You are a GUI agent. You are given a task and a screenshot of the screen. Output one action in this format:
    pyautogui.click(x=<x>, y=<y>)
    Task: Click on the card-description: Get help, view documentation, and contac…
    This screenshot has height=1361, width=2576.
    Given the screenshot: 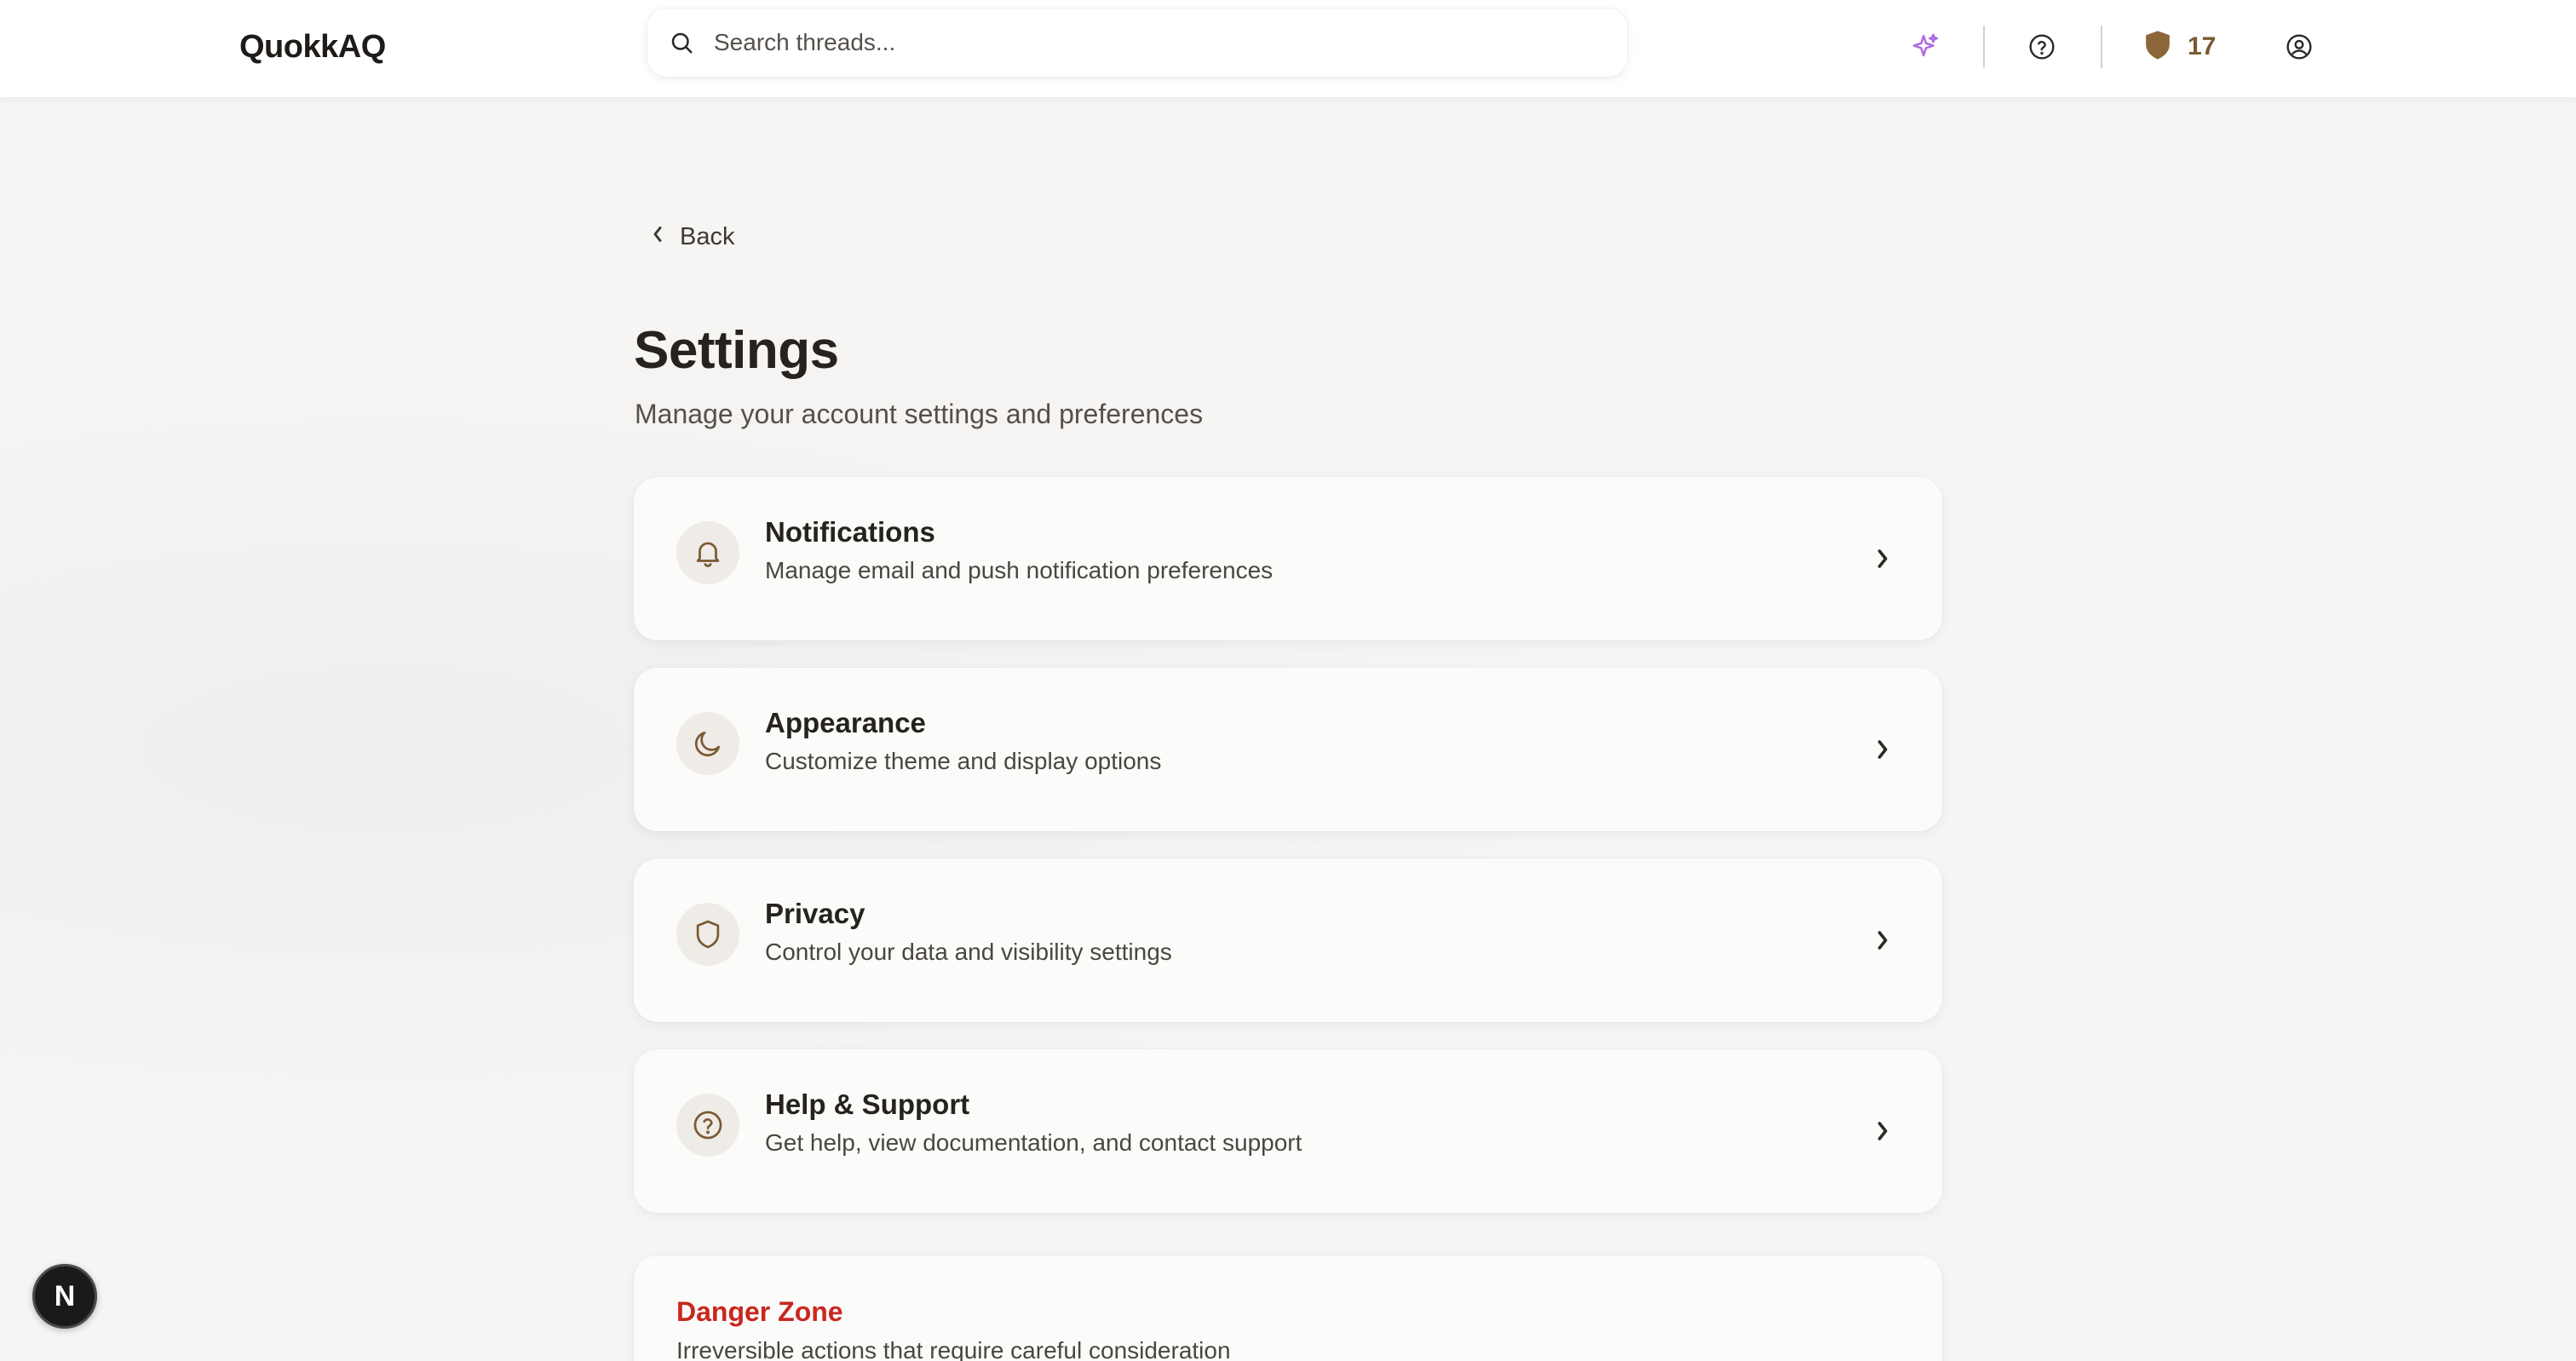 What is the action you would take?
    pyautogui.click(x=1034, y=1142)
    